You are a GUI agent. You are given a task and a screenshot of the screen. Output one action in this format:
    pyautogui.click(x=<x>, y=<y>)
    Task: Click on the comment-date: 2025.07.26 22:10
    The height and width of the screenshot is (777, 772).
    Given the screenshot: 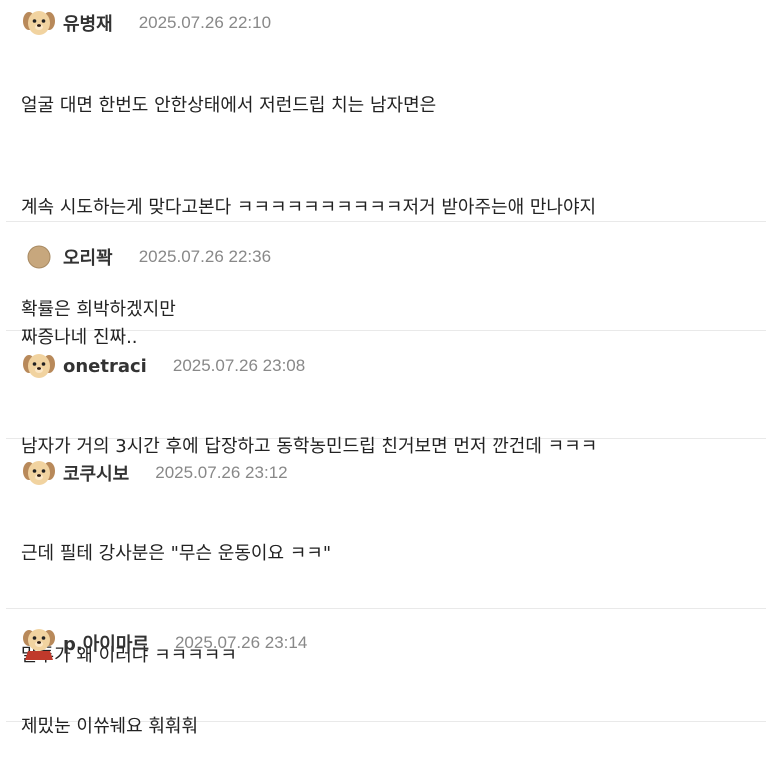 What is the action you would take?
    pyautogui.click(x=205, y=22)
    